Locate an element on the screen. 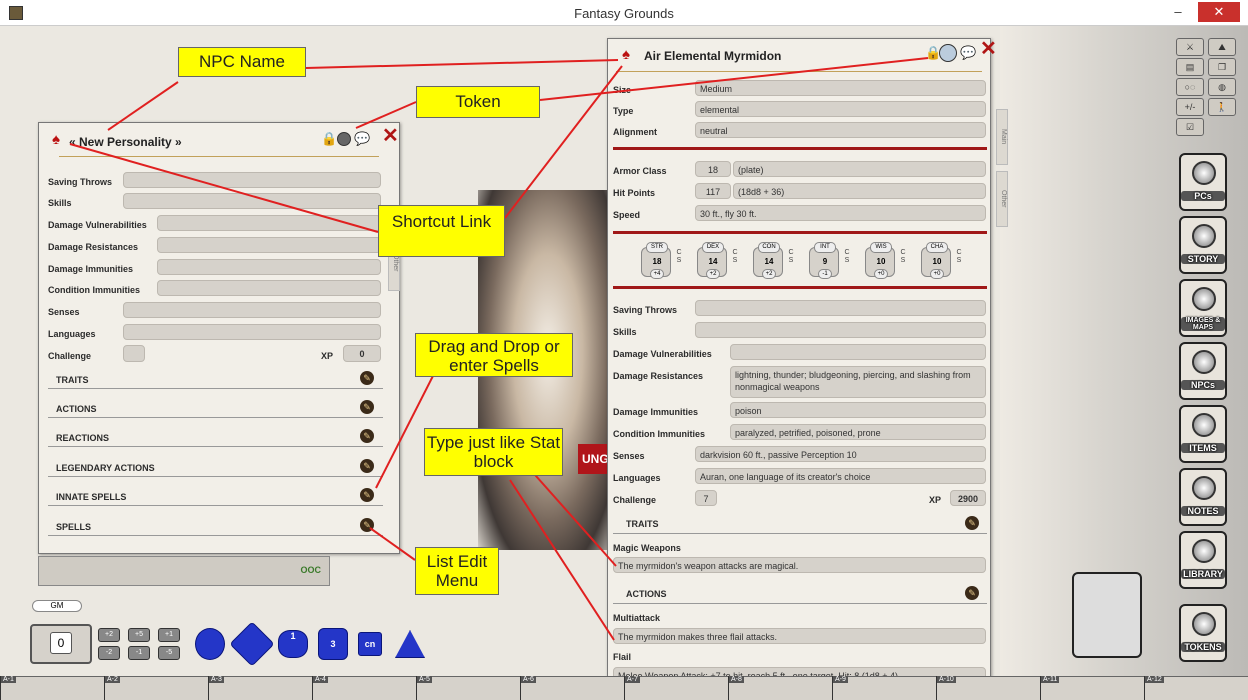  hotkey-a11: A-11 is located at coordinates (1092, 688).